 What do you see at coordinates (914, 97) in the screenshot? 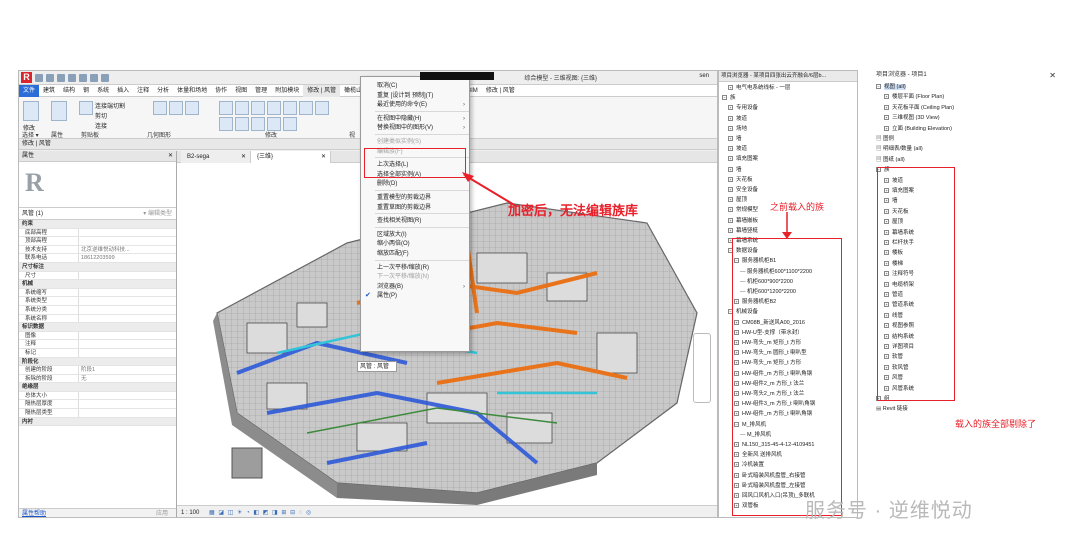
I see `tree-item: + 楼层平面 (Floor Plan)` at bounding box center [914, 97].